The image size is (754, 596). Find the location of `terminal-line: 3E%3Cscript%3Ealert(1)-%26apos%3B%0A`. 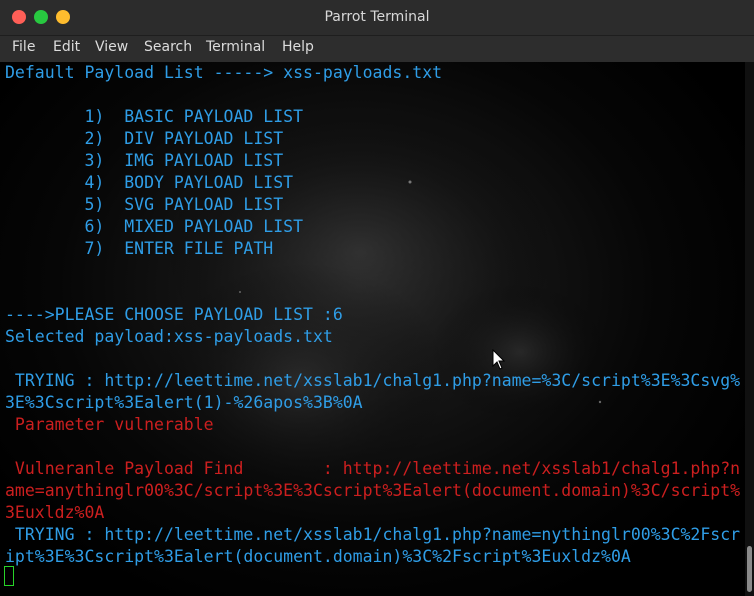

terminal-line: 3E%3Cscript%3Ealert(1)-%26apos%3B%0A is located at coordinates (184, 402).